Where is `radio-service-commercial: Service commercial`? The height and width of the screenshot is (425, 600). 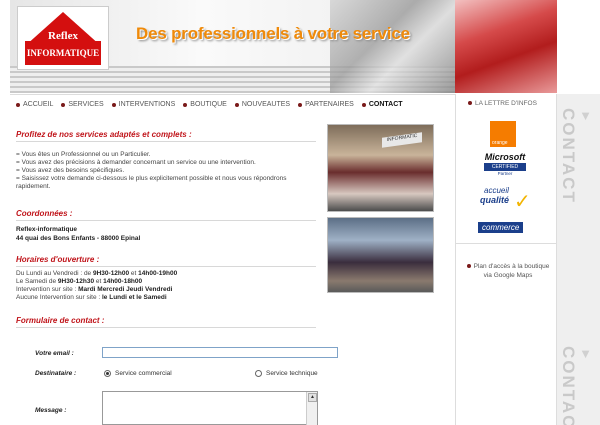
radio-service-commercial: Service commercial is located at coordinates (138, 373).